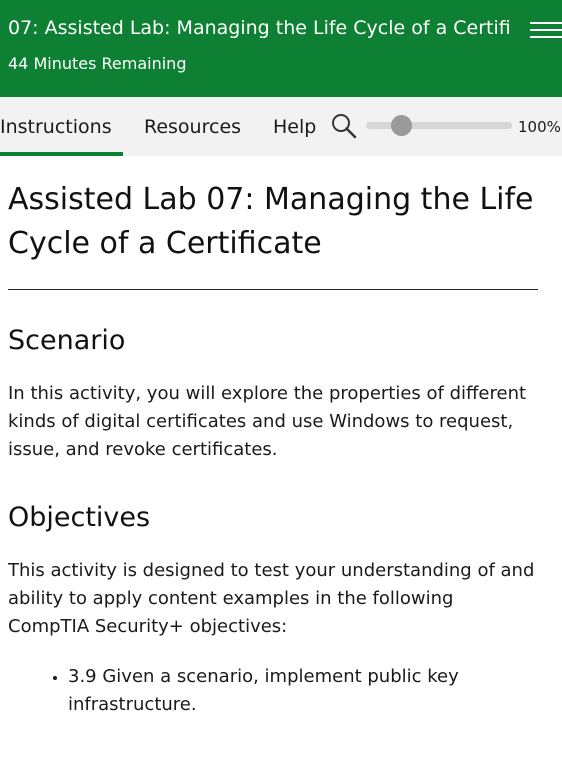 This screenshot has height=769, width=562. What do you see at coordinates (294, 126) in the screenshot?
I see `tab-help: Help` at bounding box center [294, 126].